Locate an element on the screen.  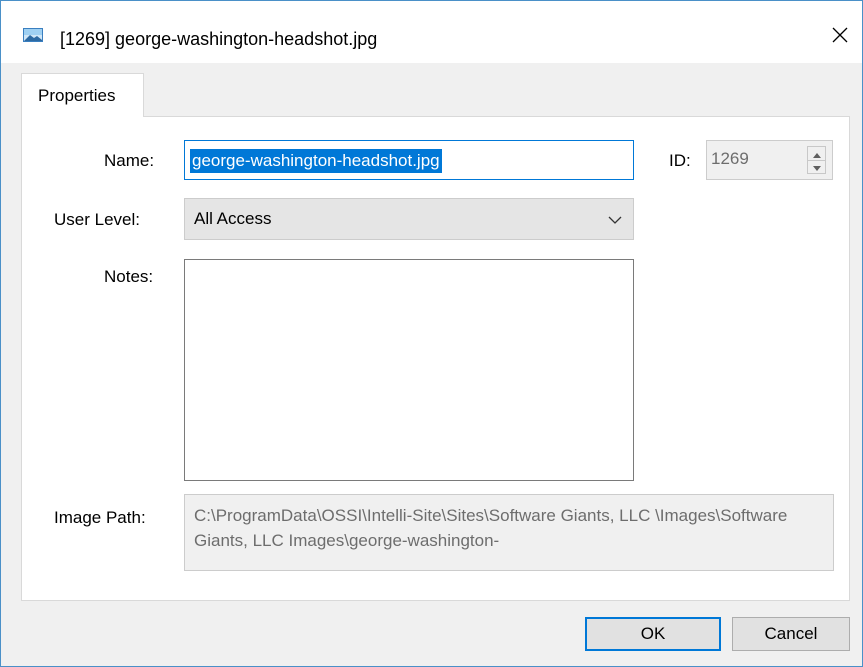
user-level-label: User Level: is located at coordinates (97, 219).